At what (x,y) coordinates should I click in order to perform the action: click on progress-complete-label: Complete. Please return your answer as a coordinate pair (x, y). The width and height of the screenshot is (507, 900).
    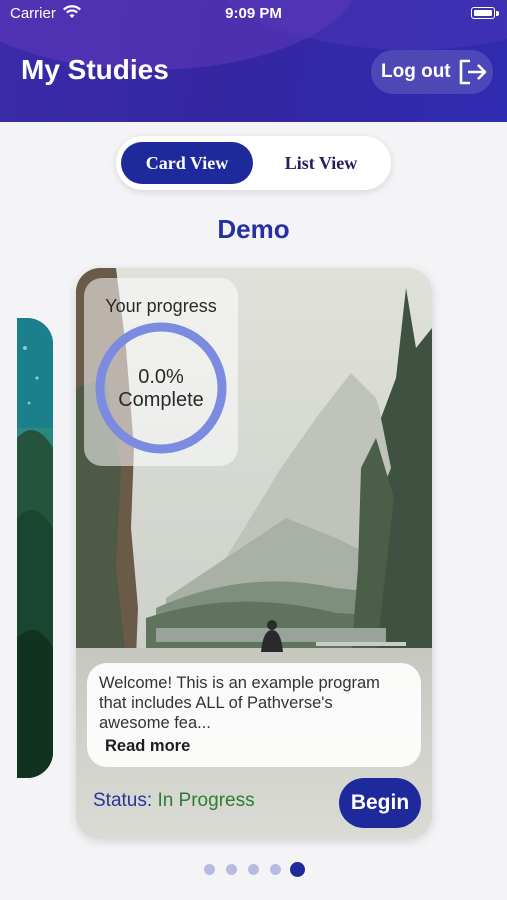
    Looking at the image, I should click on (161, 400).